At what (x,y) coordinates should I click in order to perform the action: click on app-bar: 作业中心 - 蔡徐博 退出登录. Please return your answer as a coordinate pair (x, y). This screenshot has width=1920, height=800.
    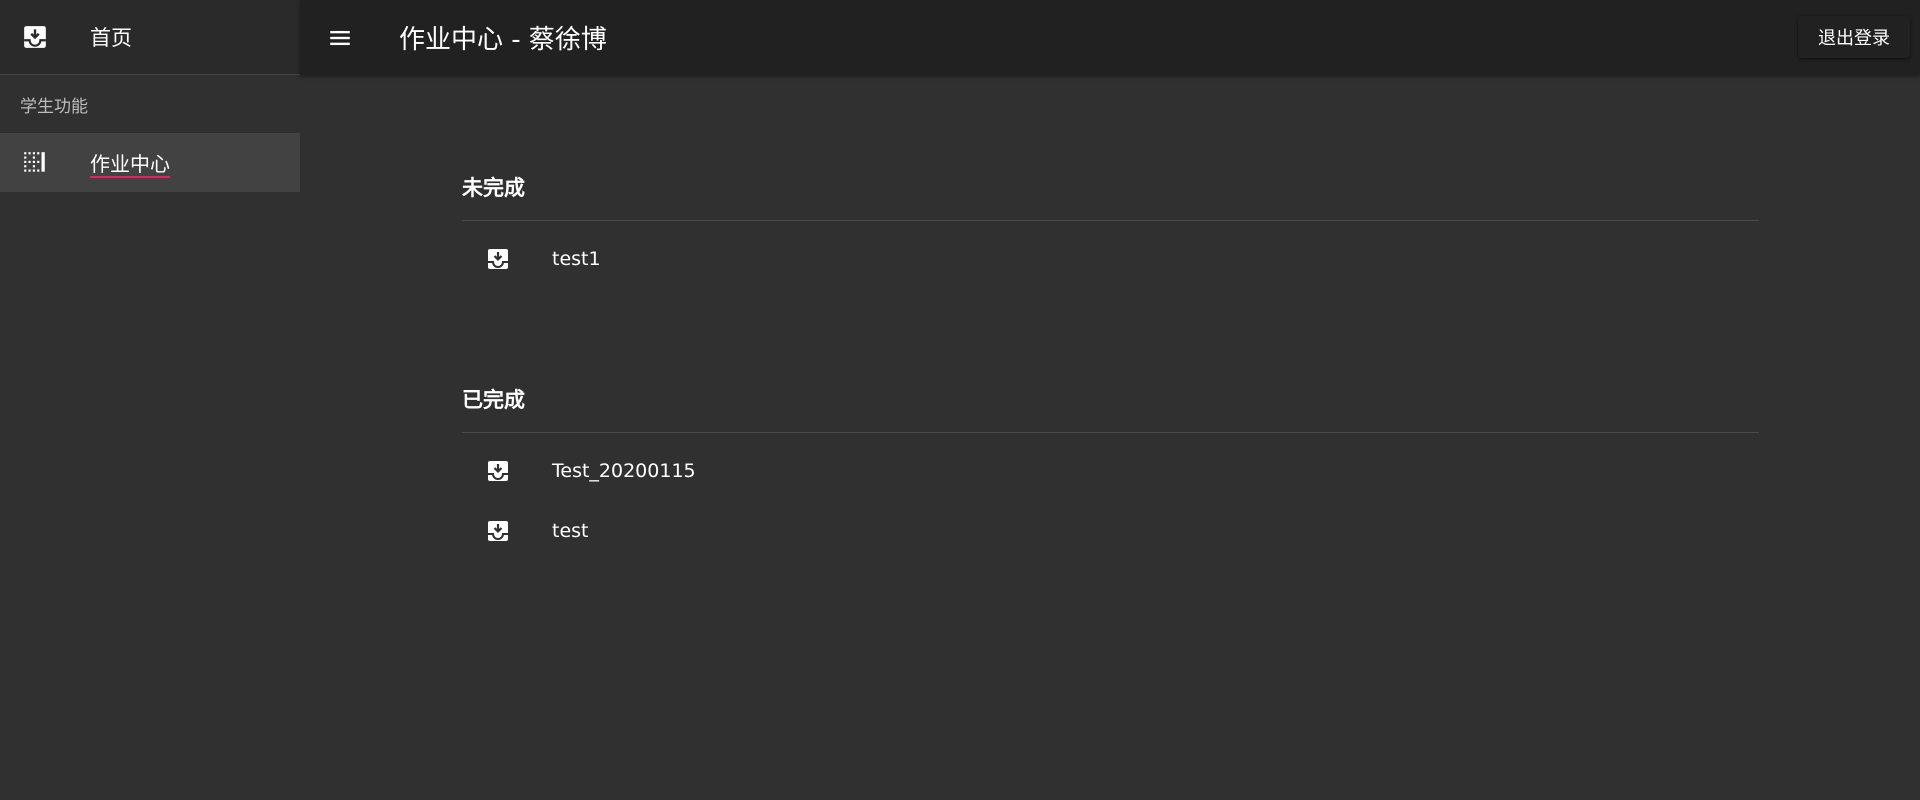
    Looking at the image, I should click on (1110, 37).